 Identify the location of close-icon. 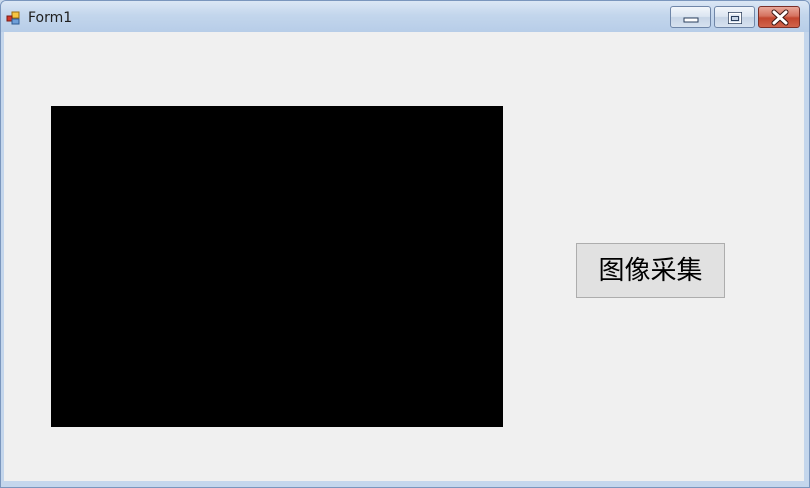
(780, 17).